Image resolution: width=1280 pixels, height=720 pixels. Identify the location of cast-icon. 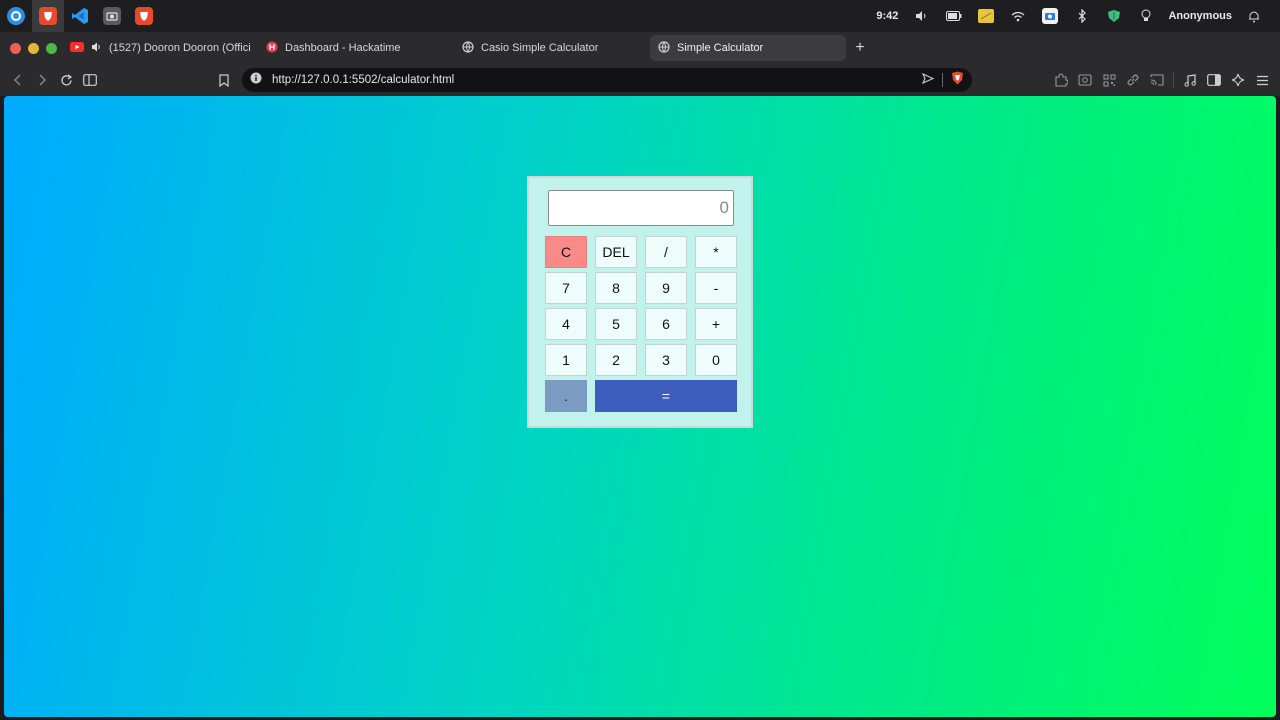
(1157, 80).